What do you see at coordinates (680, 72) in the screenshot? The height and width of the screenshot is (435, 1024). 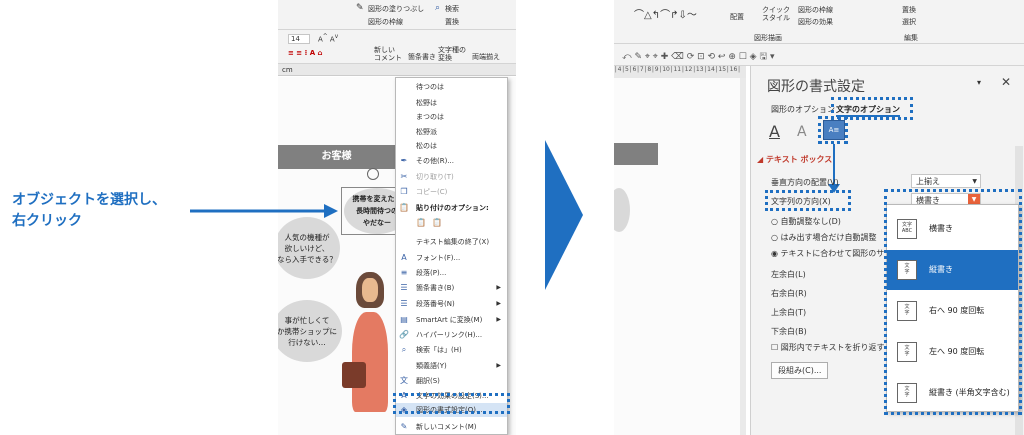 I see `ruler-r: │4│5│6│7│8│9│10│11│12│13│14│15│16│` at bounding box center [680, 72].